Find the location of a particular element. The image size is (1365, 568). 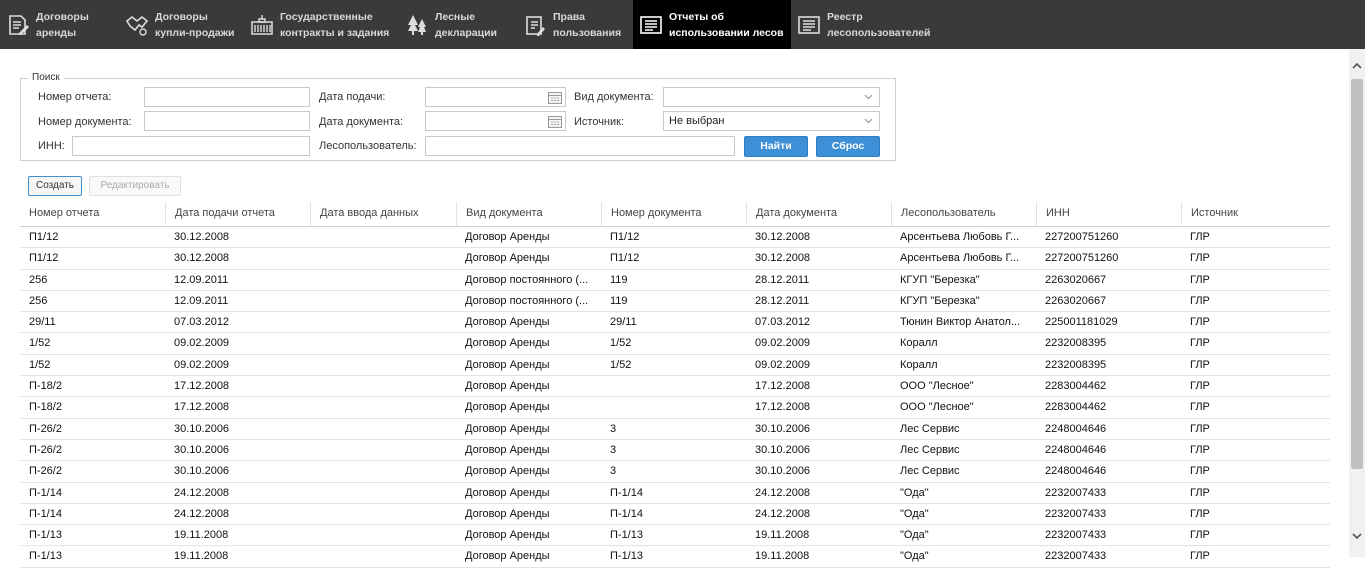

submit-date-cell: 07.03.2012 is located at coordinates (202, 322).